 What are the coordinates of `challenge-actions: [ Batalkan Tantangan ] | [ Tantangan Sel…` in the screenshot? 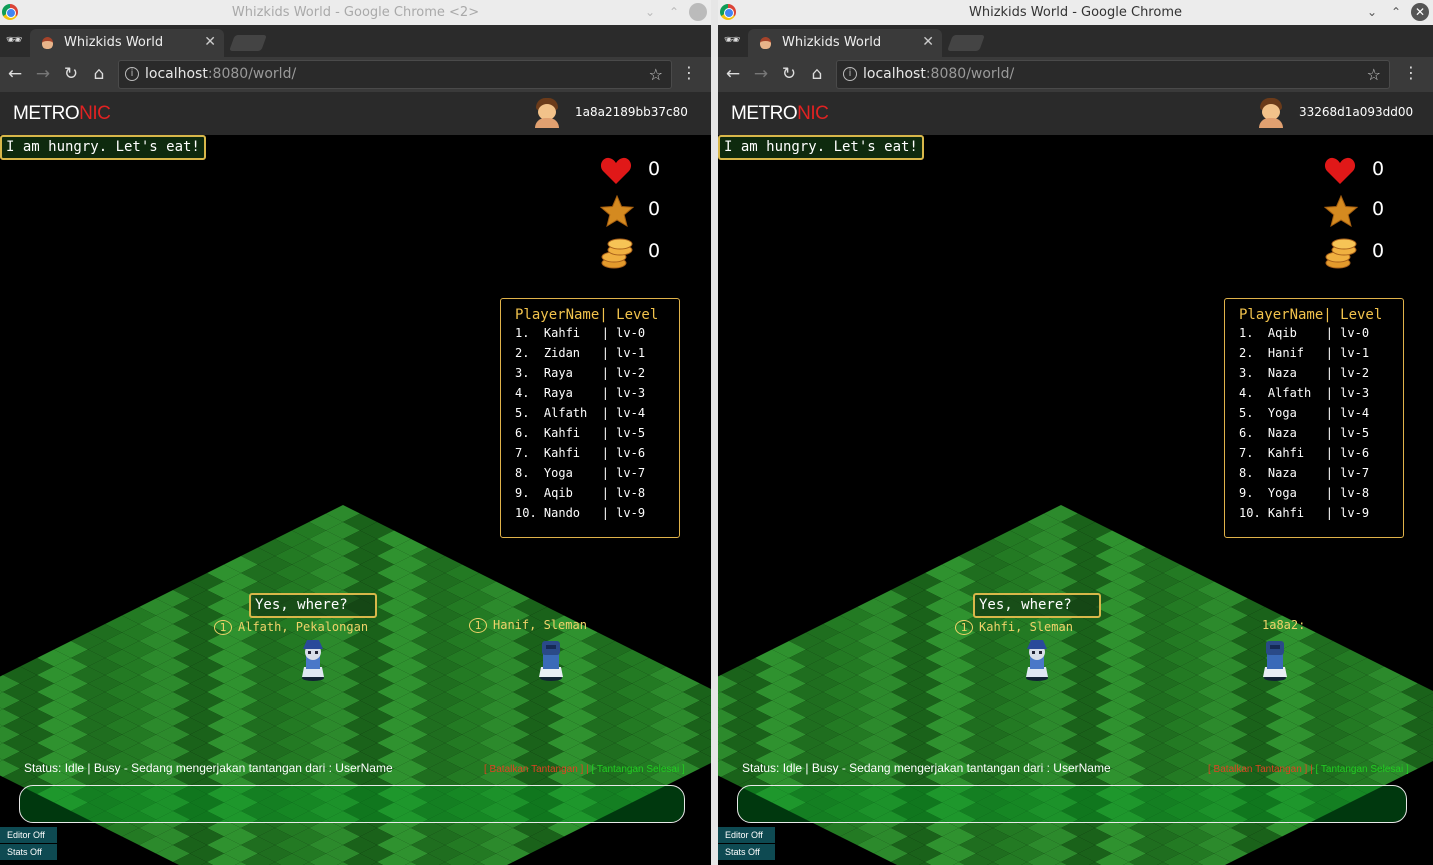 It's located at (584, 769).